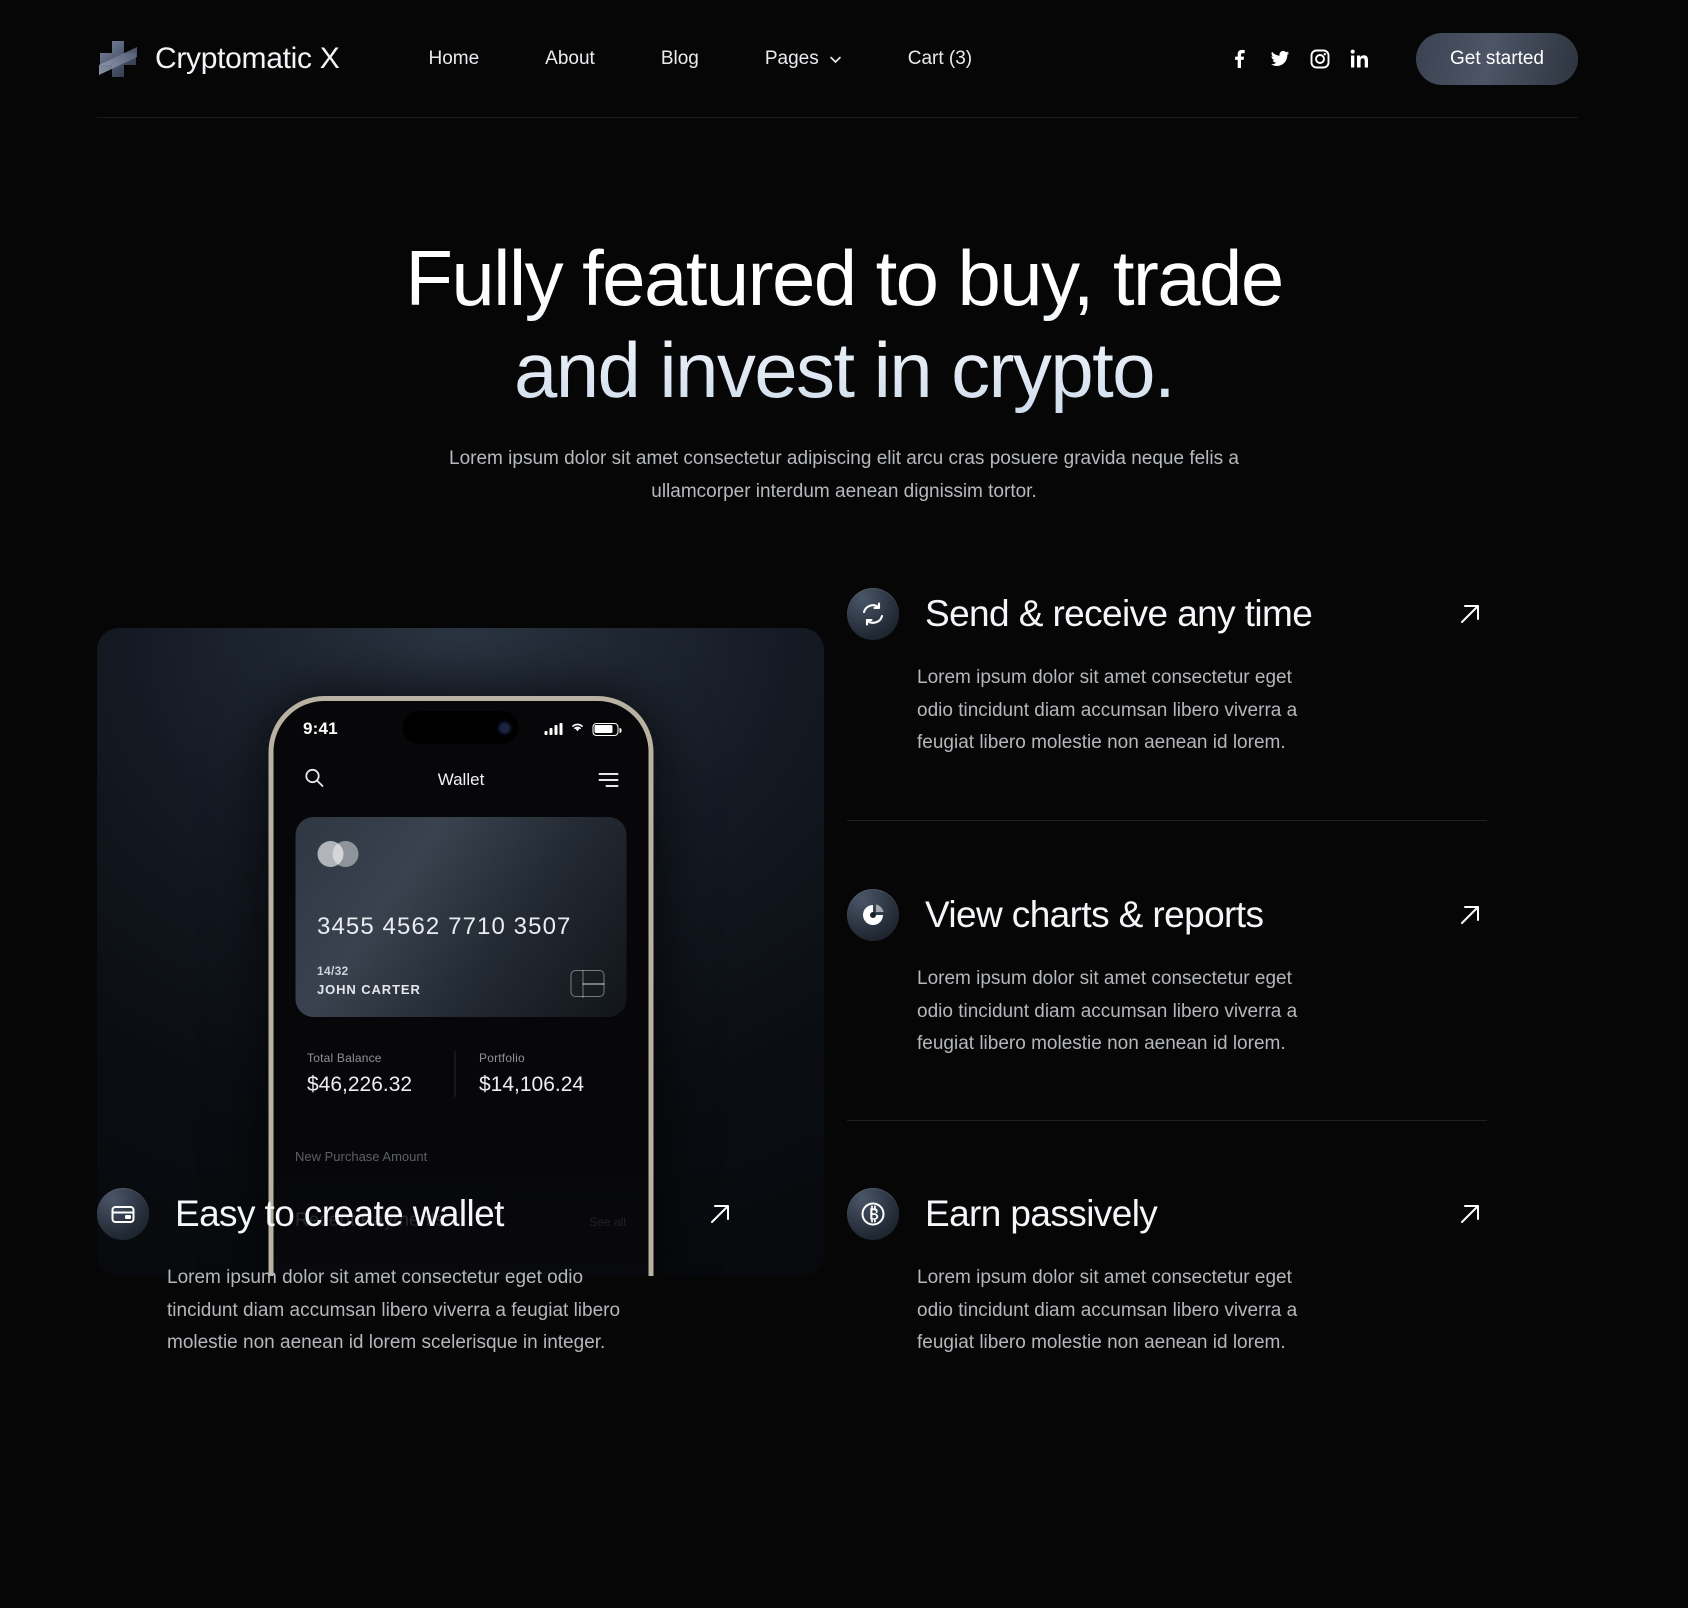 This screenshot has height=1608, width=1688. What do you see at coordinates (1119, 613) in the screenshot?
I see `feature-title: Send & receive any time` at bounding box center [1119, 613].